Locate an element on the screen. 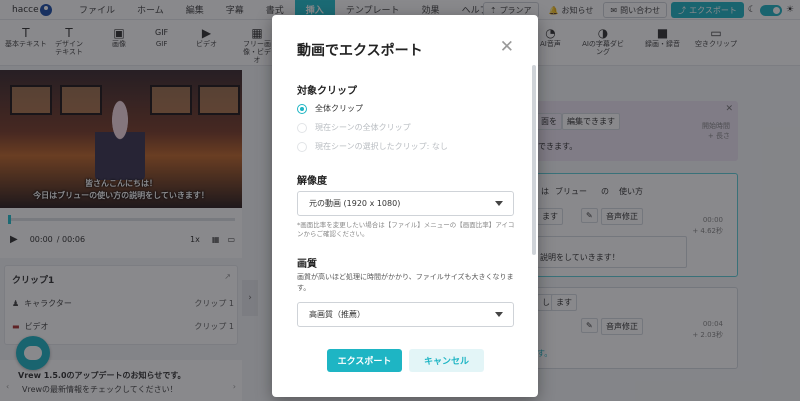 This screenshot has height=401, width=800. section-resolution: 解像度 is located at coordinates (312, 181).